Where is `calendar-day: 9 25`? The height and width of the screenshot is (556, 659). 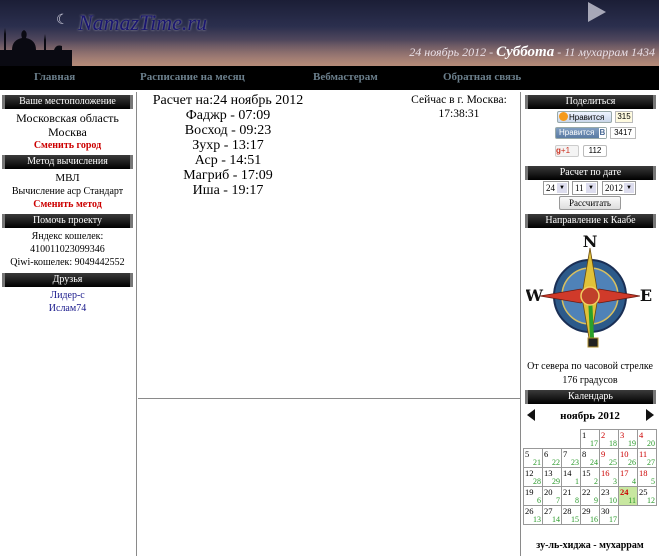
calendar-day: 9 25 is located at coordinates (609, 458).